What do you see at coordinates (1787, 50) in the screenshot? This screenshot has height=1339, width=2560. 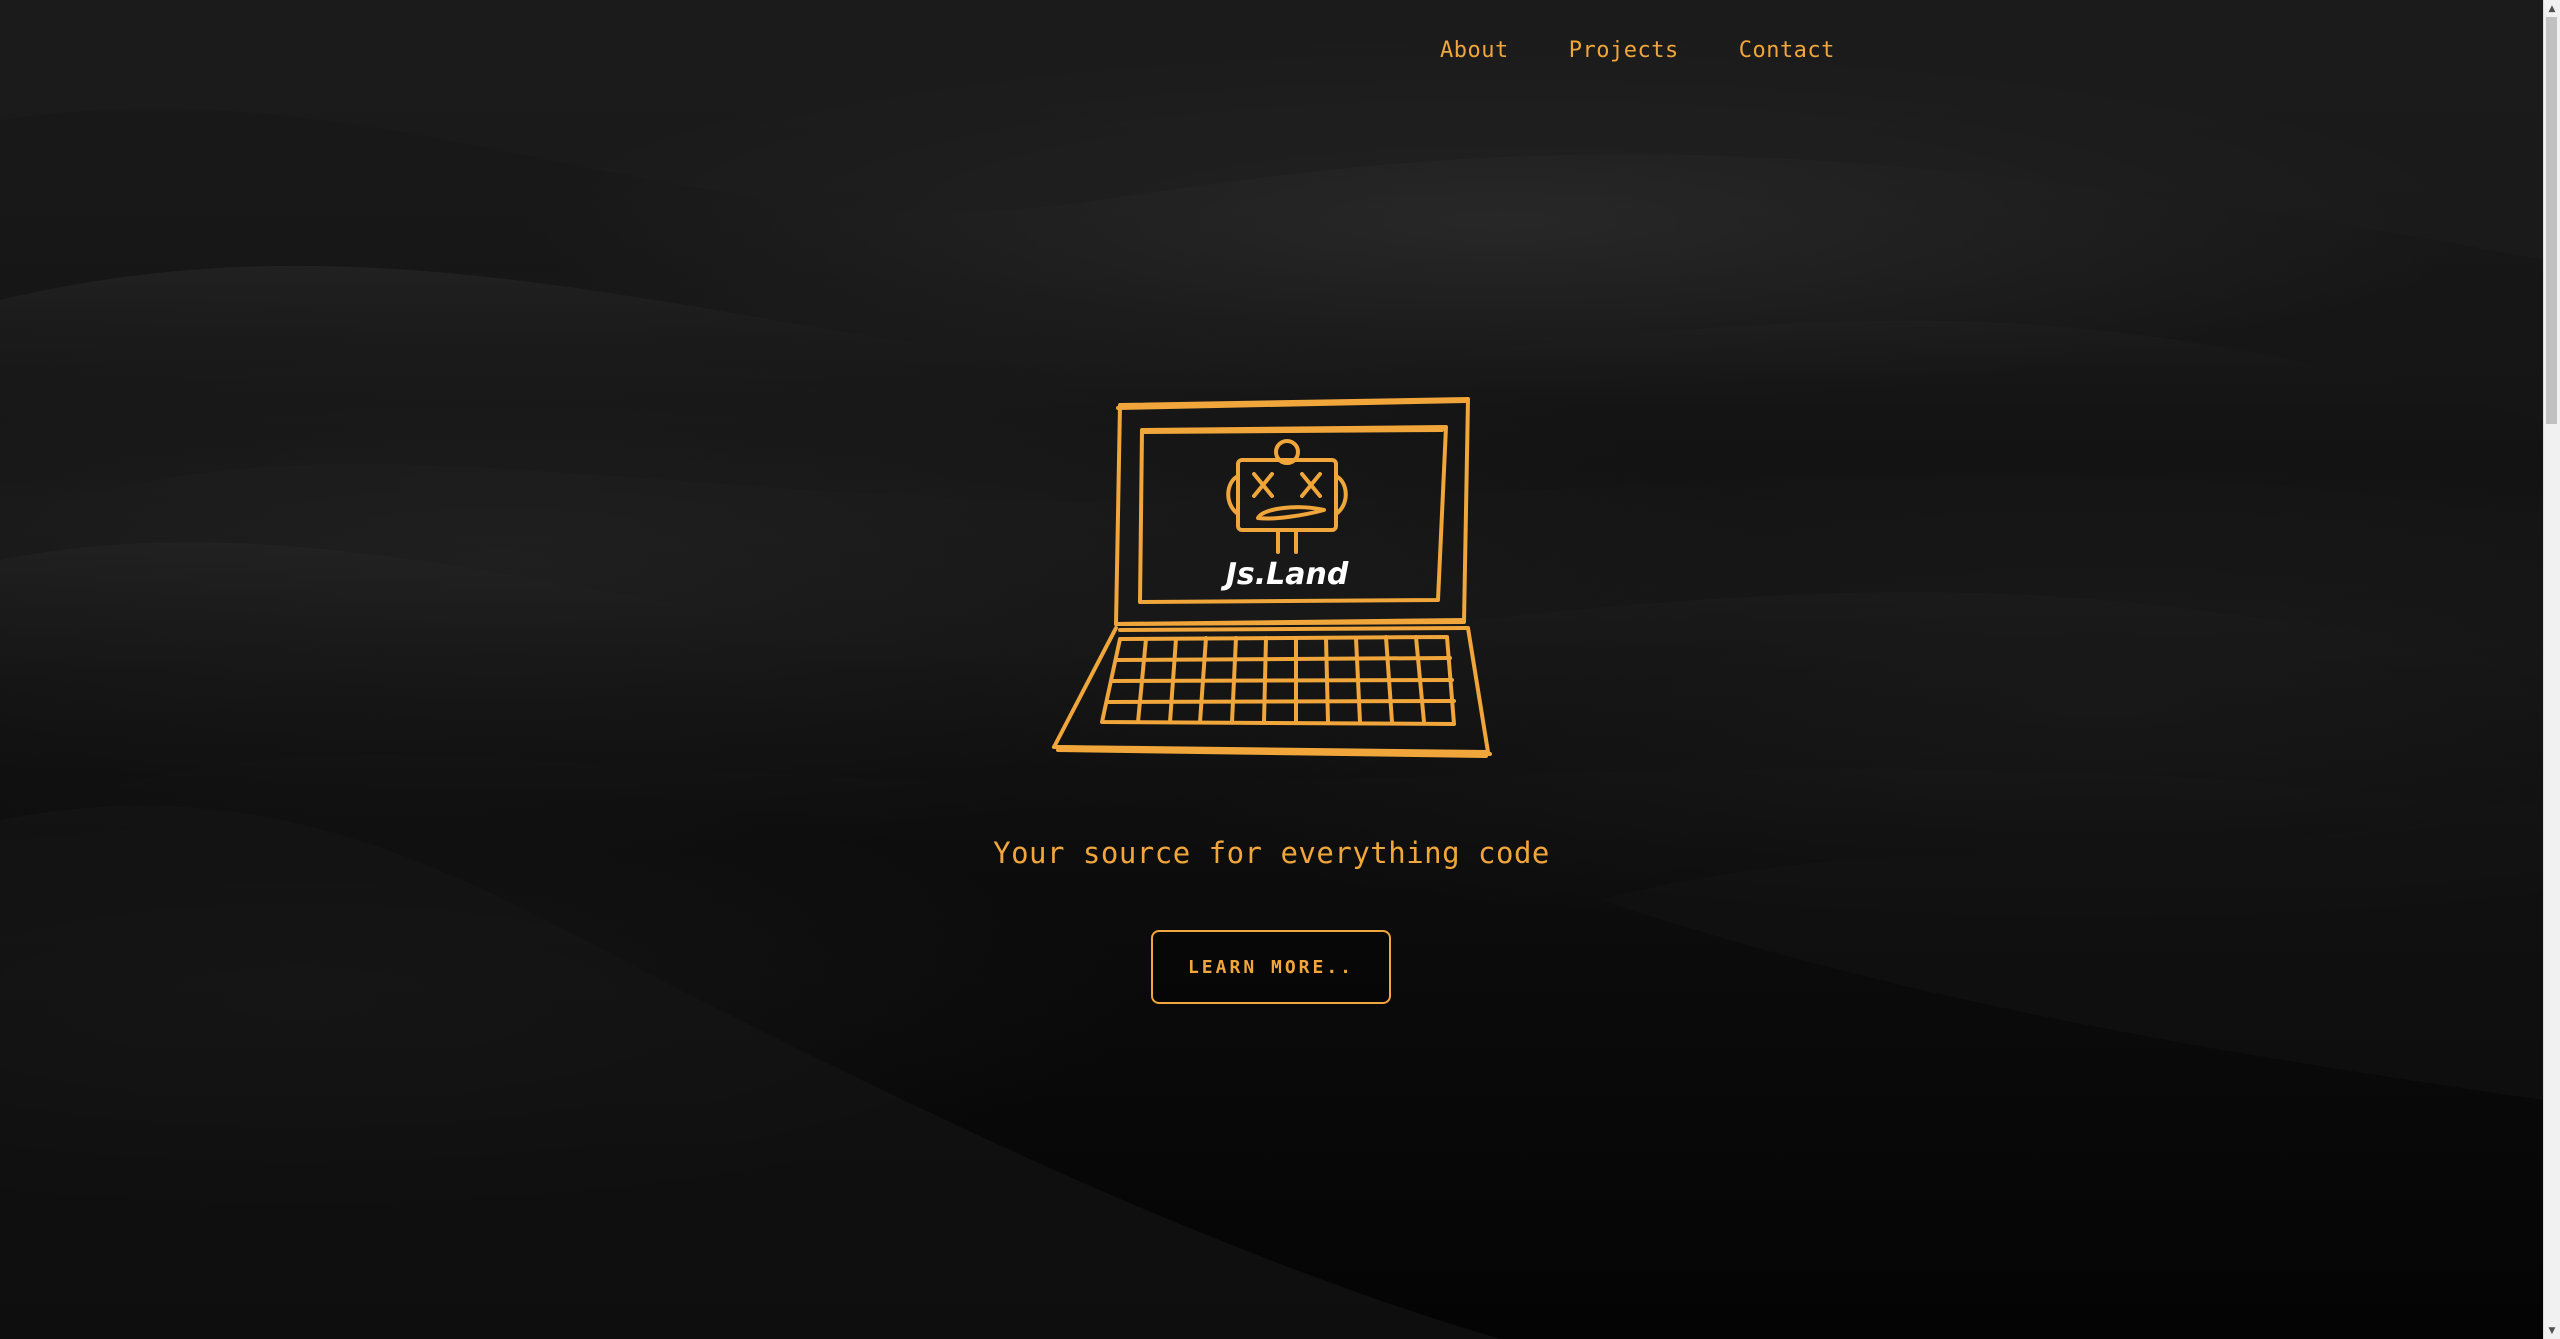 I see `nav-link-contact: Contact` at bounding box center [1787, 50].